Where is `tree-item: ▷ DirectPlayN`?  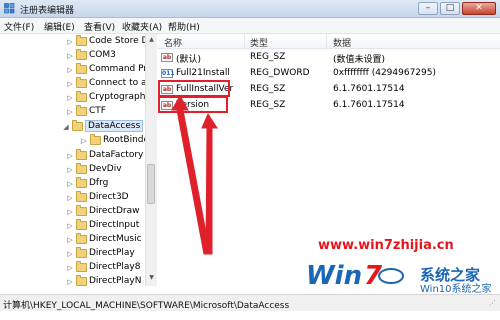
tree-item: ▷ DirectPlayN is located at coordinates (78, 280).